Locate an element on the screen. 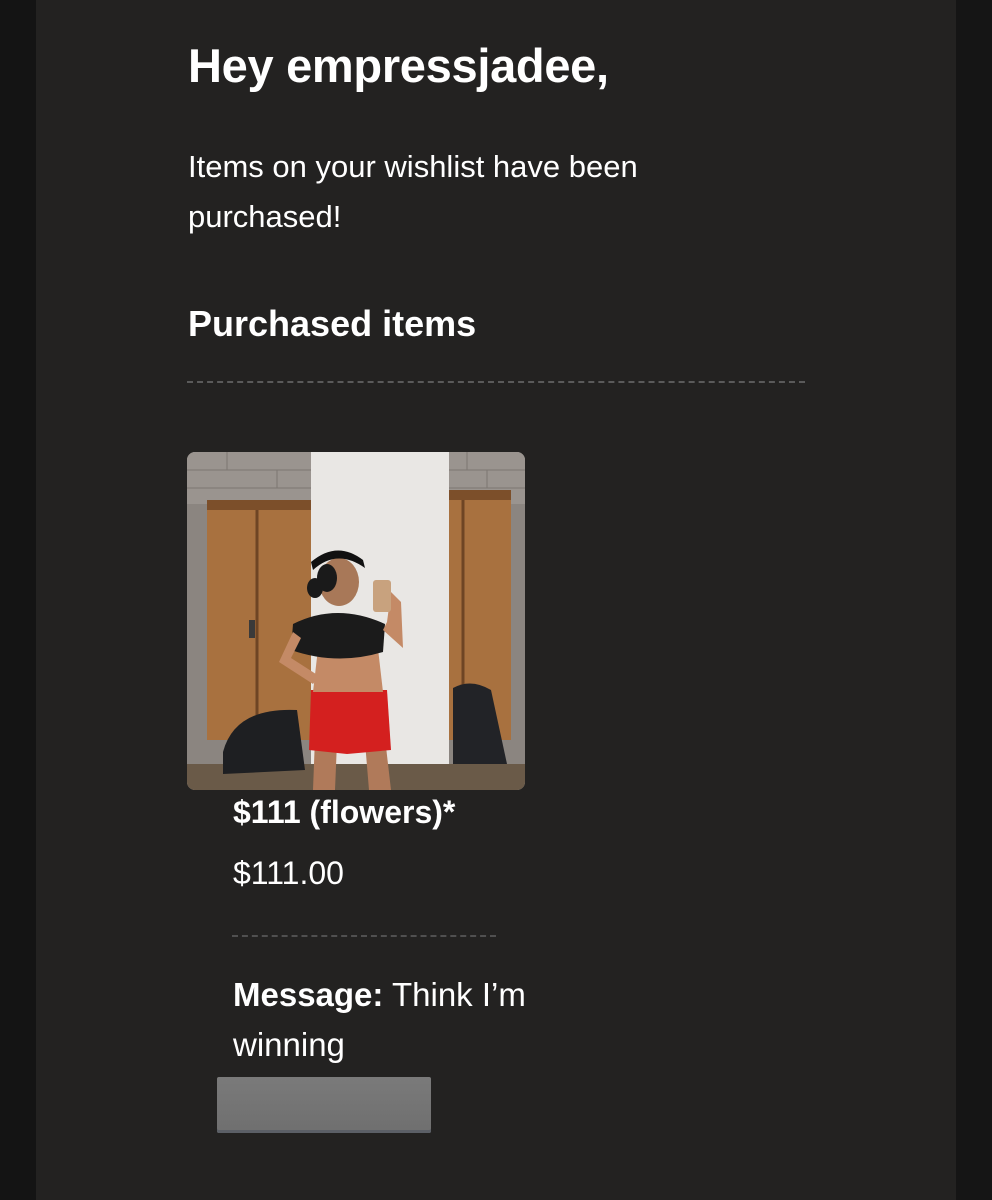 The image size is (992, 1200). section-title: Purchased items is located at coordinates (332, 323).